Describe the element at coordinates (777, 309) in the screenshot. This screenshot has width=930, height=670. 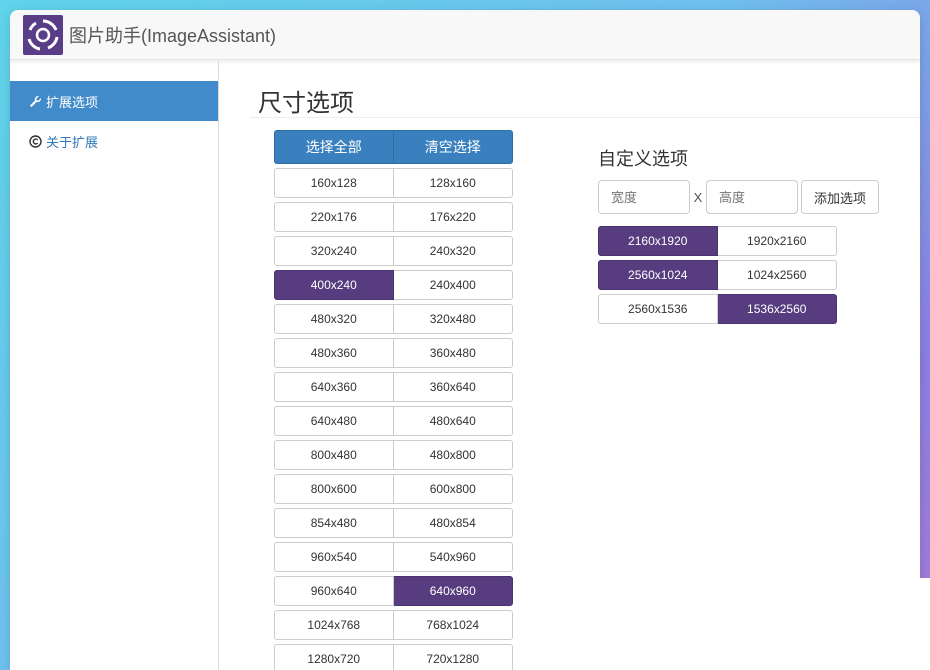
I see `size-option-button: 1536x2560` at that location.